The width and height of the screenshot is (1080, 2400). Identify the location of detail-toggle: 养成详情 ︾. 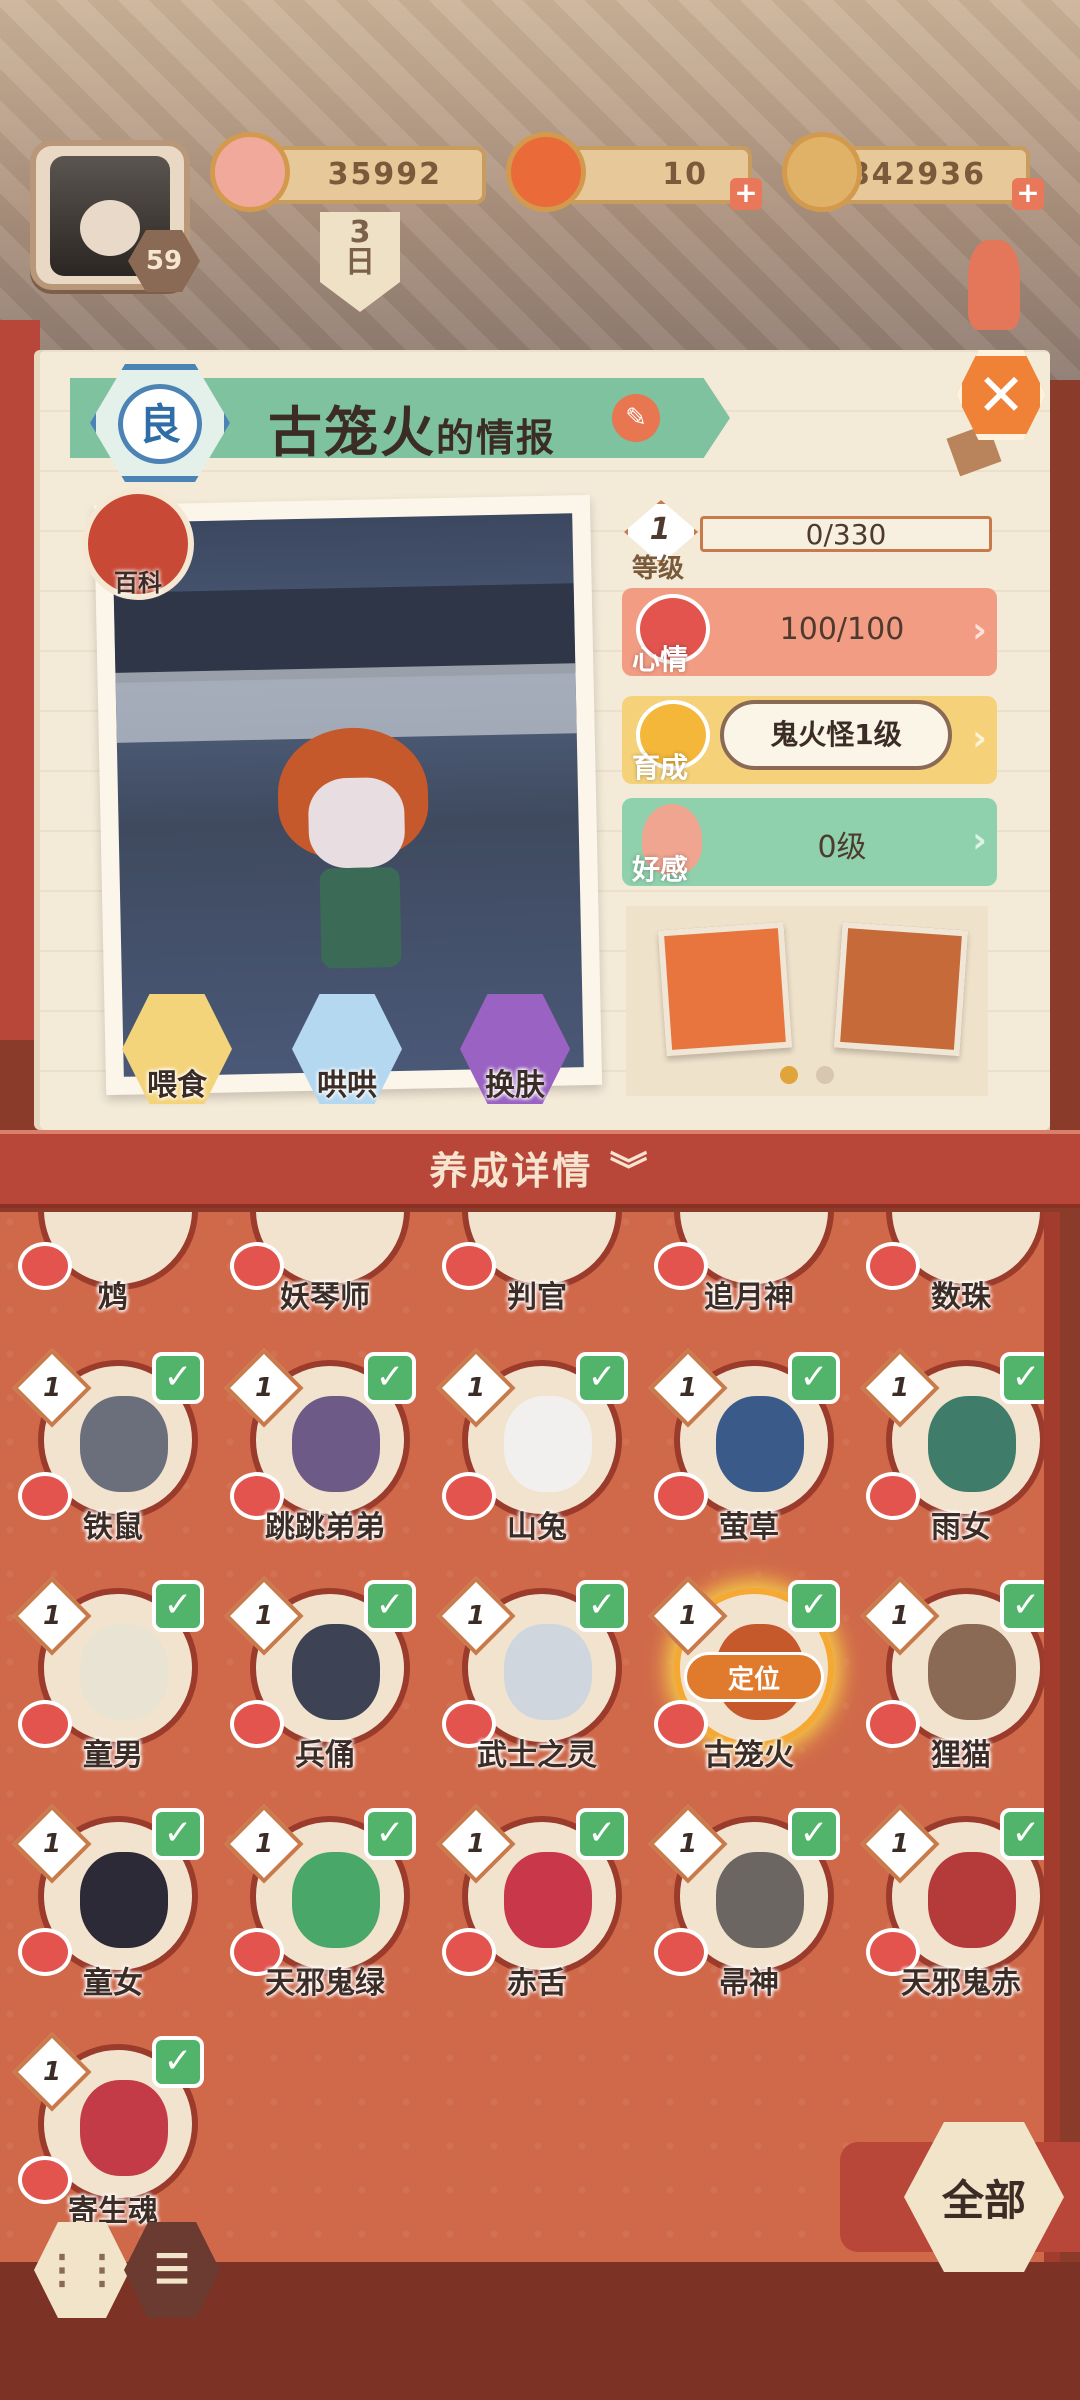
(540, 1167).